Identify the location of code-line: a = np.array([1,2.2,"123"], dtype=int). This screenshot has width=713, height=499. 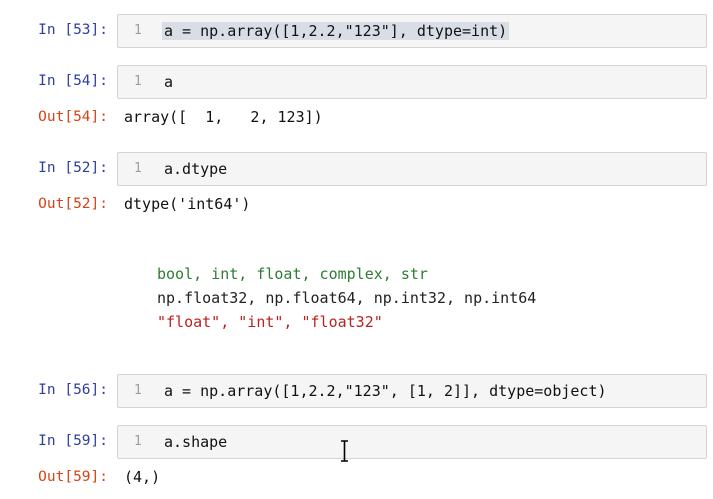
(336, 31).